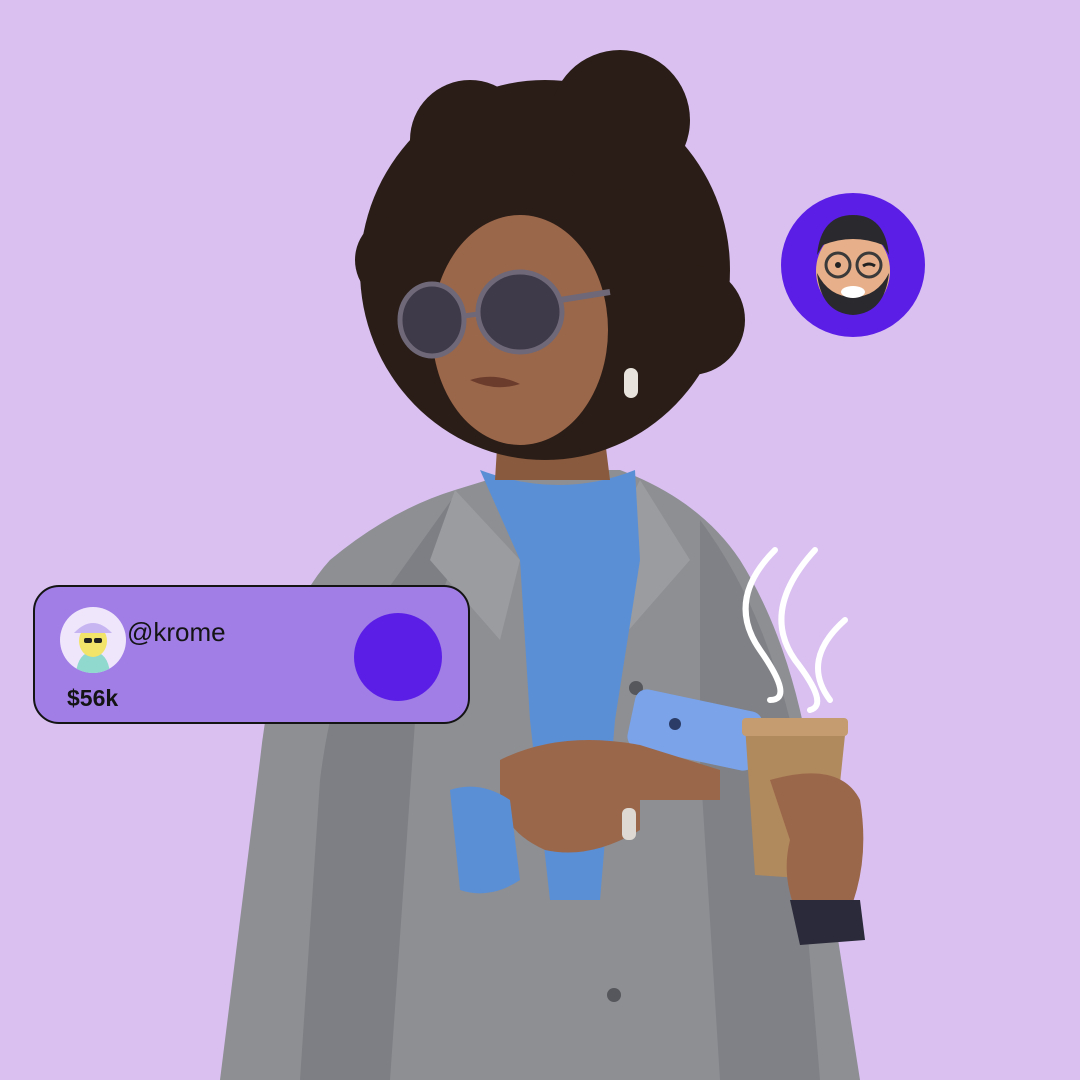  I want to click on bearded-man-wink-memoji-icon, so click(853, 265).